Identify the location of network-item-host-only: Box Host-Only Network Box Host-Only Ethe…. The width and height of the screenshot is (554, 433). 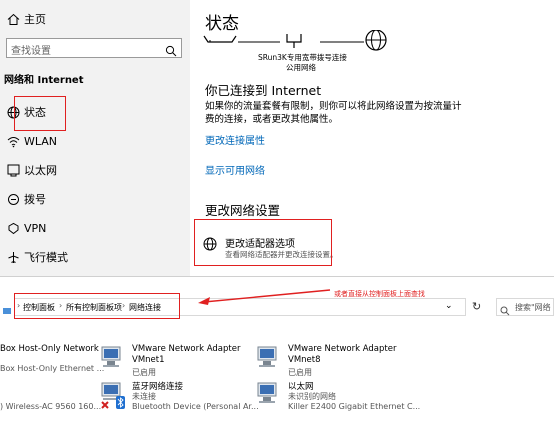
(52, 358).